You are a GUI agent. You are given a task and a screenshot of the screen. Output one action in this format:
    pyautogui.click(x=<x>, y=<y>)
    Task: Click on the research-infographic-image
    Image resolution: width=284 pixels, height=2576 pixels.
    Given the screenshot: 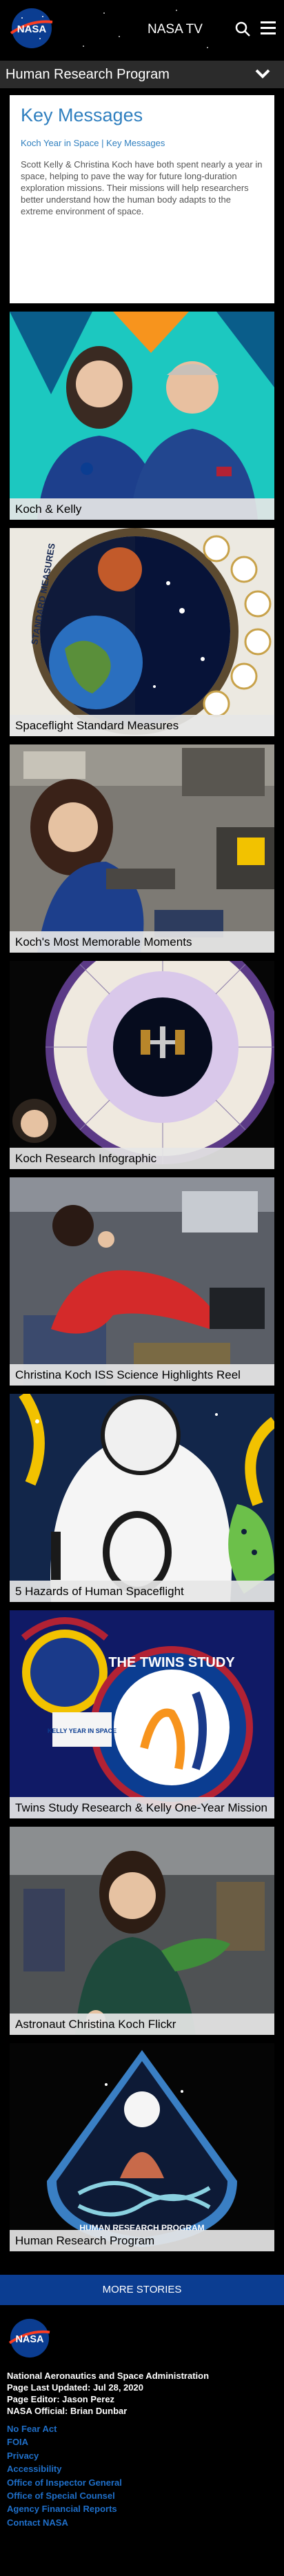 What is the action you would take?
    pyautogui.click(x=142, y=1065)
    